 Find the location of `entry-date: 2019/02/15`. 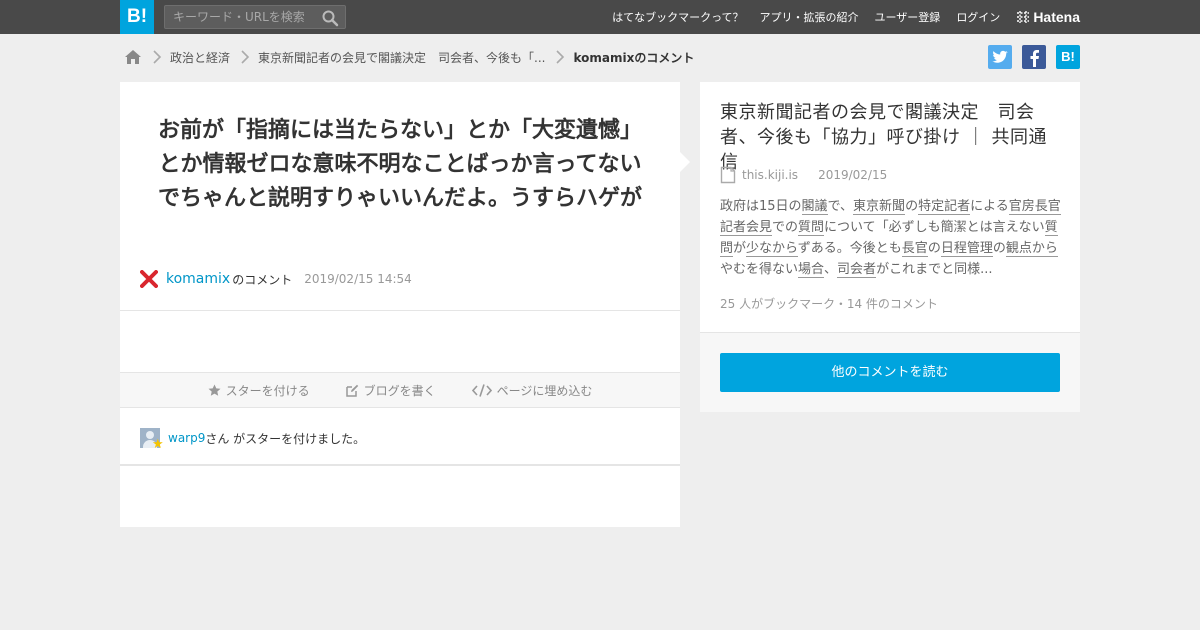

entry-date: 2019/02/15 is located at coordinates (853, 175).